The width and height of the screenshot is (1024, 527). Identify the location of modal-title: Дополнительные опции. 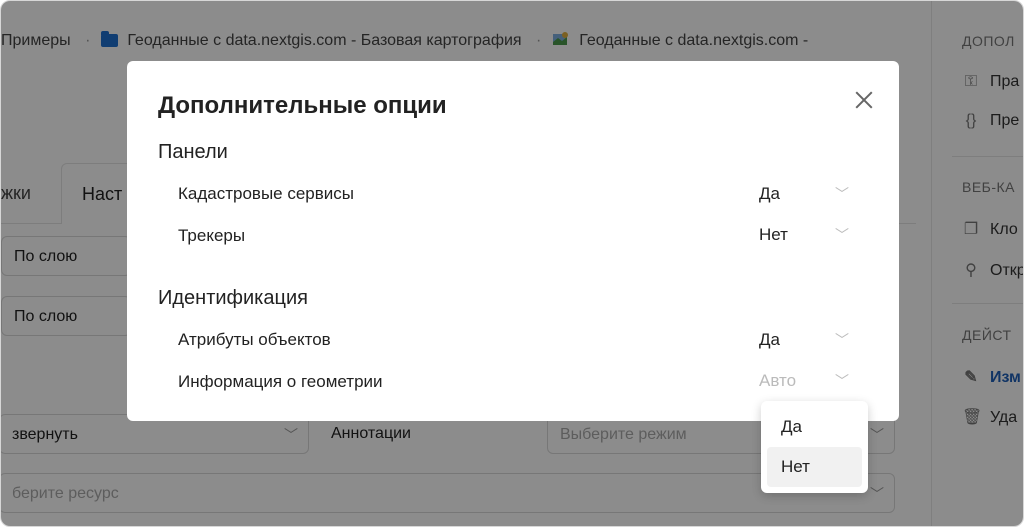
(302, 105).